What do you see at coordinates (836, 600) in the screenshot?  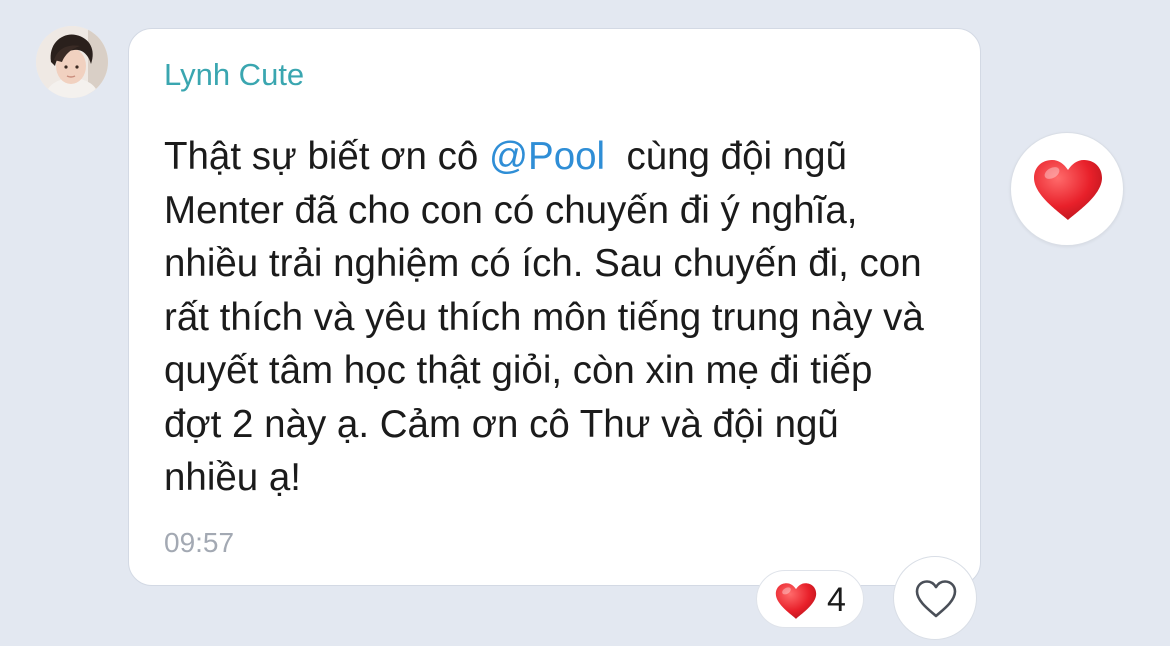 I see `reaction-count: 4` at bounding box center [836, 600].